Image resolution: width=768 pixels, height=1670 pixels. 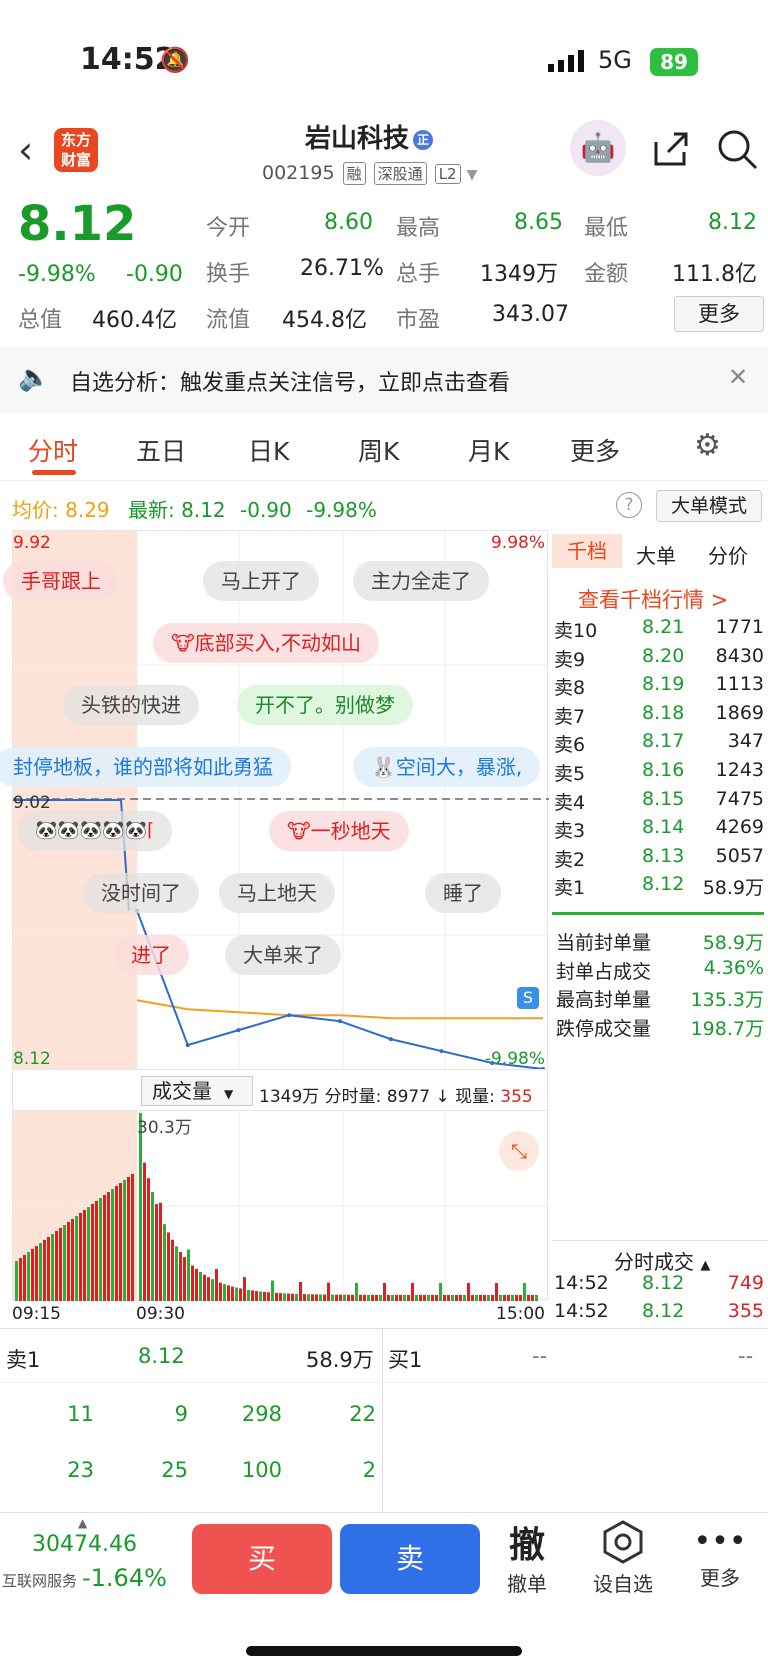 I want to click on ask-row: 卖1 8.12 58.9万, so click(x=659, y=887).